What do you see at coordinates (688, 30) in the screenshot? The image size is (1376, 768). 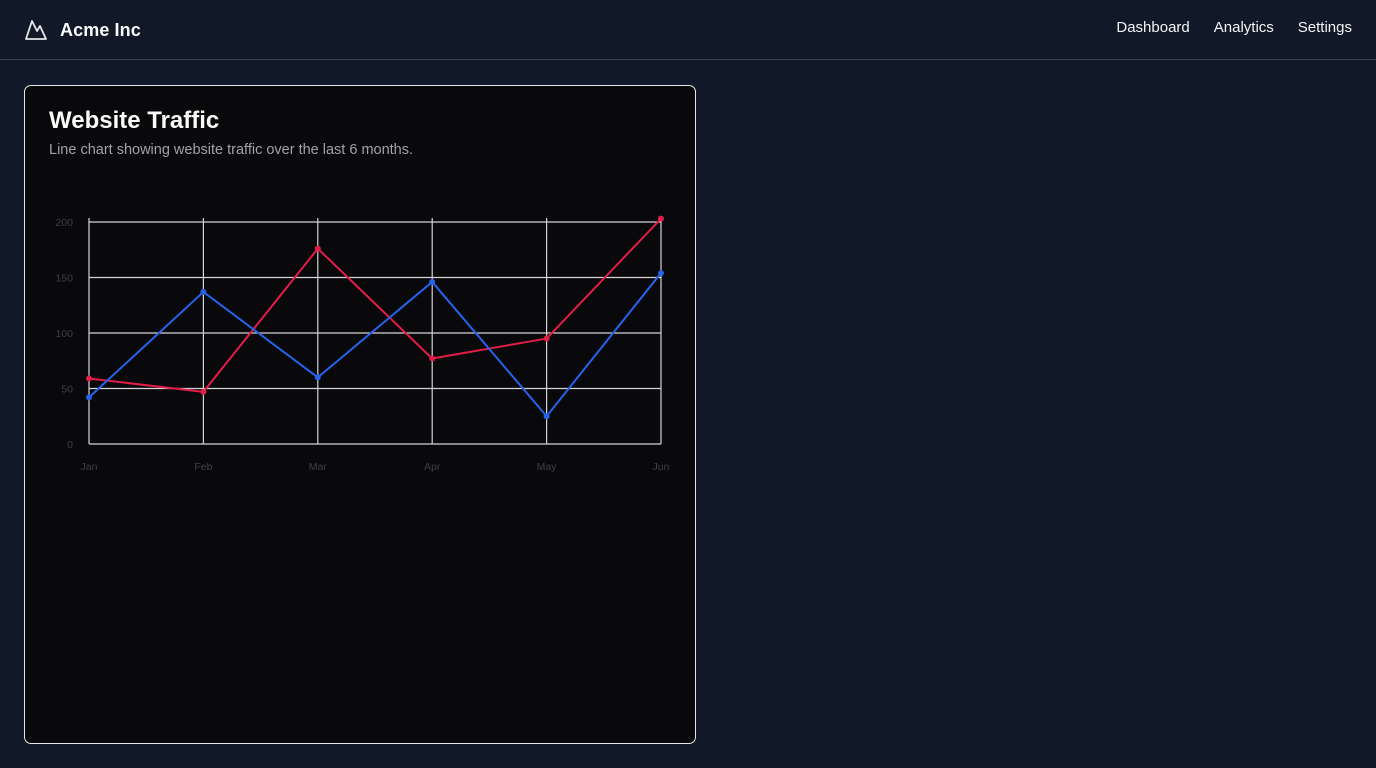 I see `top-navigation-bar: Acme Inc Dashboard Analytics Settings` at bounding box center [688, 30].